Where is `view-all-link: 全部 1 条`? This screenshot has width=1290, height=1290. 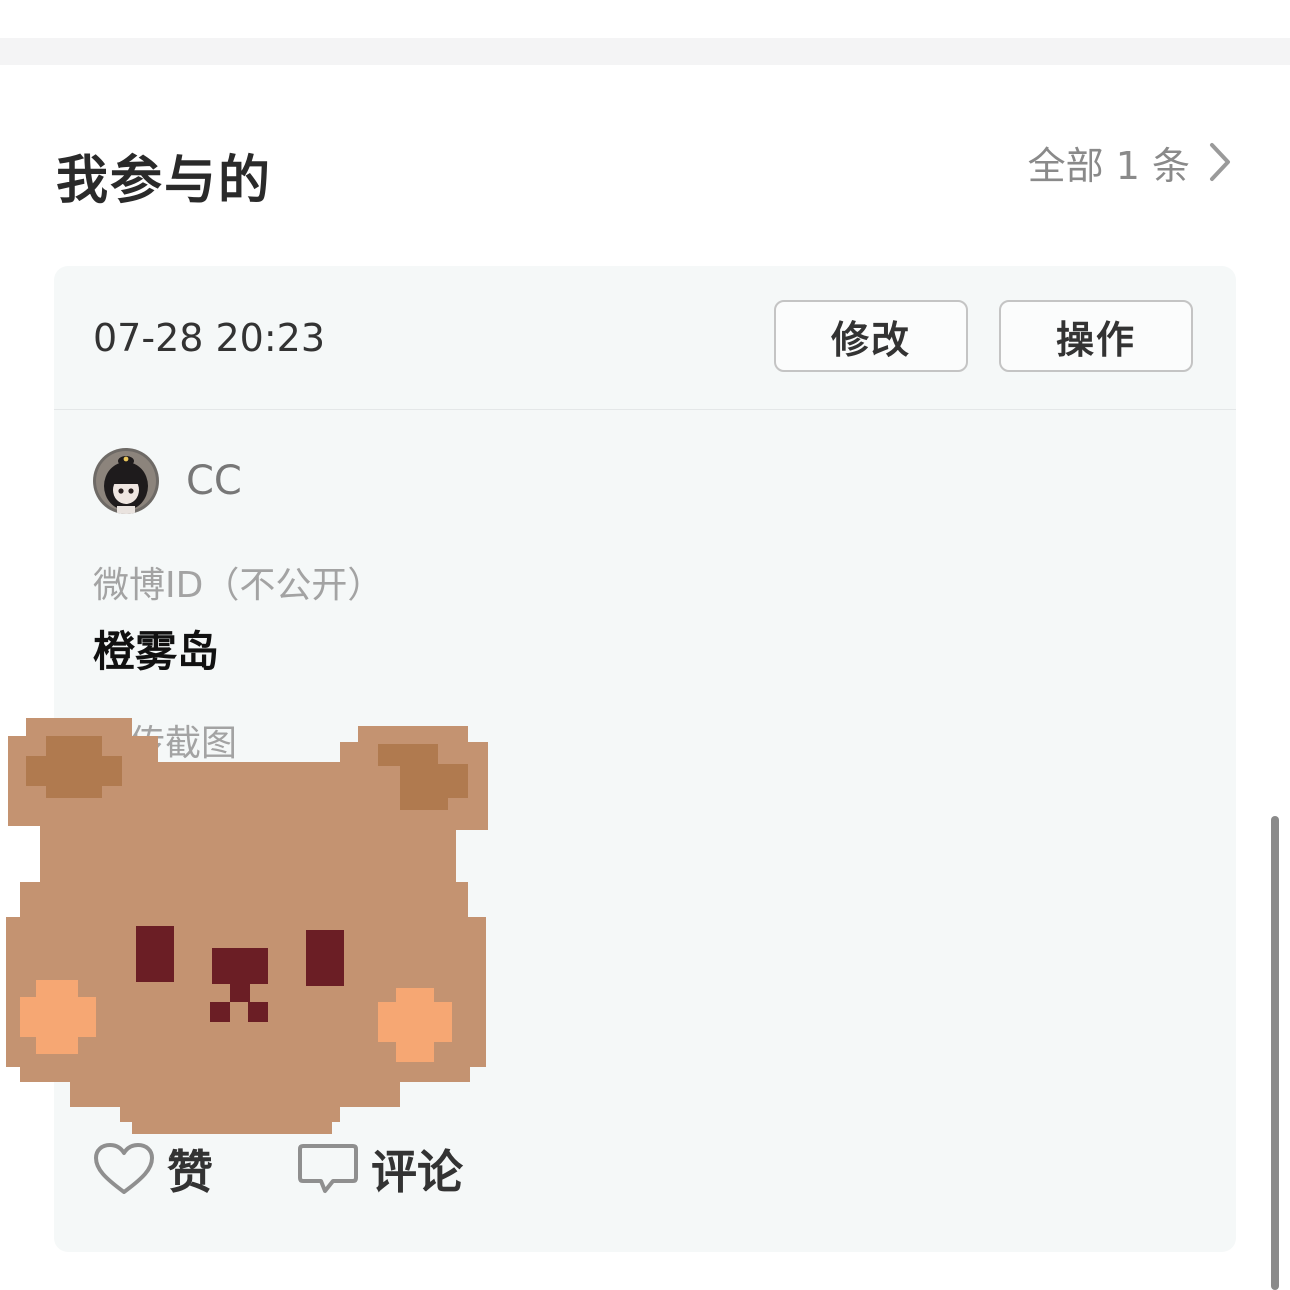 view-all-link: 全部 1 条 is located at coordinates (1131, 162).